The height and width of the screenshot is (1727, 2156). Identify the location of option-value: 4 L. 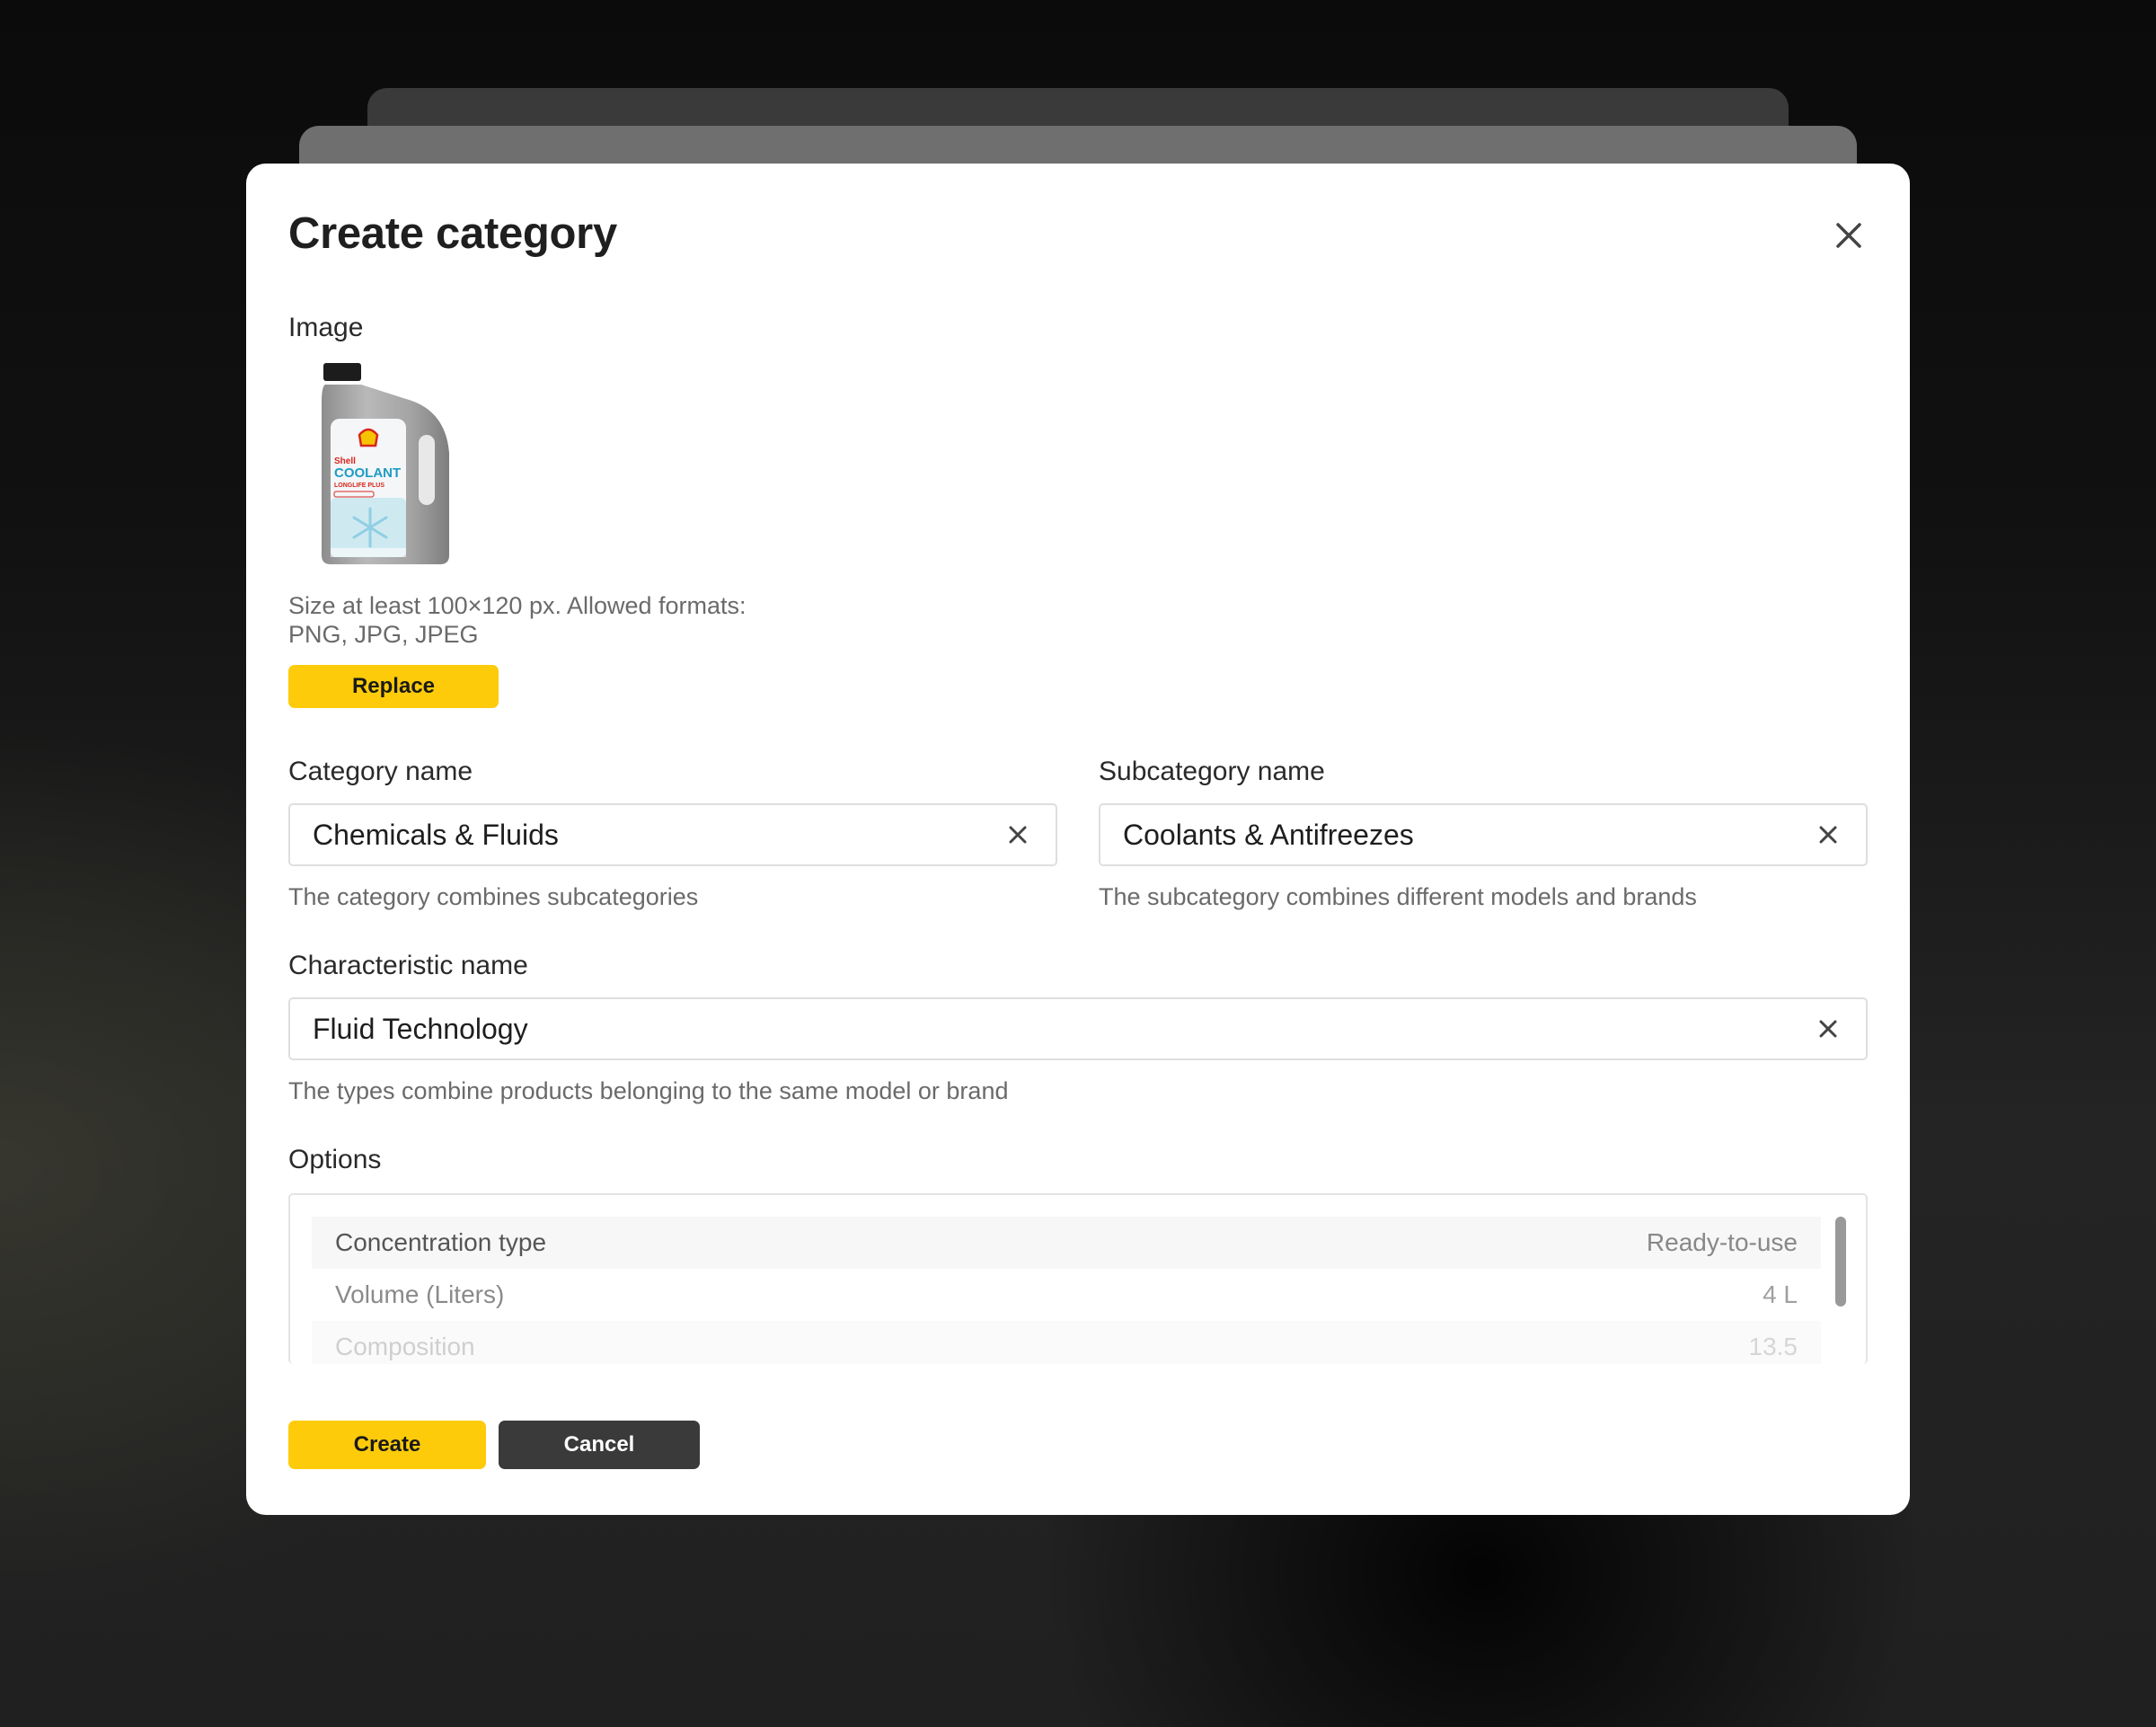
(1781, 1294).